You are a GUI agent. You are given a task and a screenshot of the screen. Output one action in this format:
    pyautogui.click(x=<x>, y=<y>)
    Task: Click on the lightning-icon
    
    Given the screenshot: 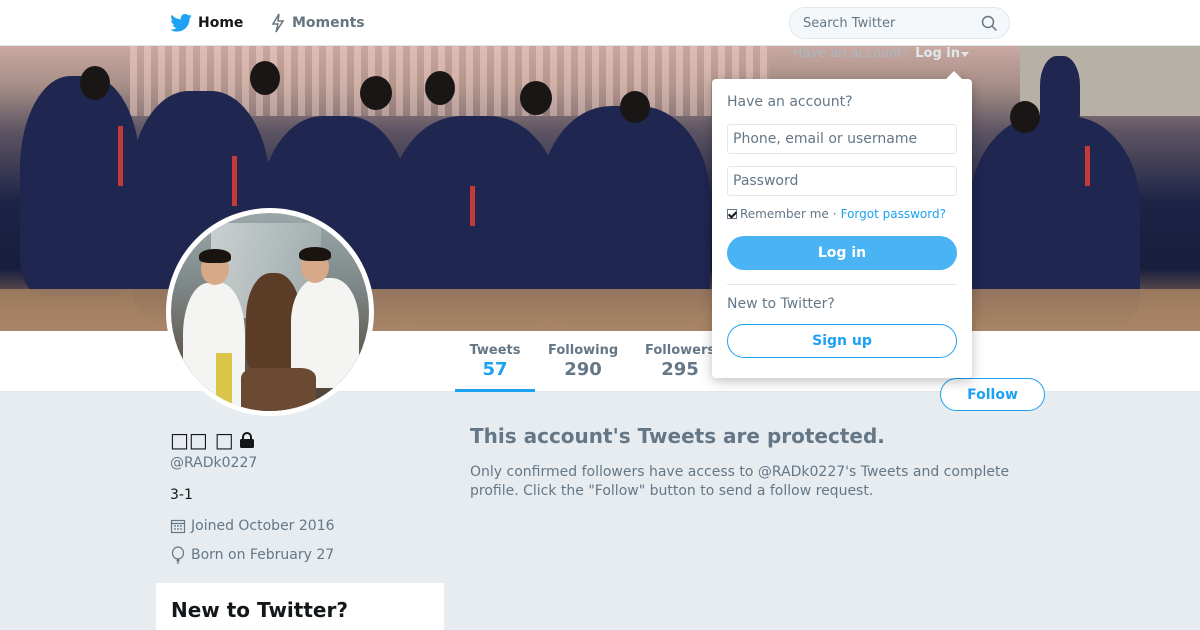 What is the action you would take?
    pyautogui.click(x=278, y=23)
    